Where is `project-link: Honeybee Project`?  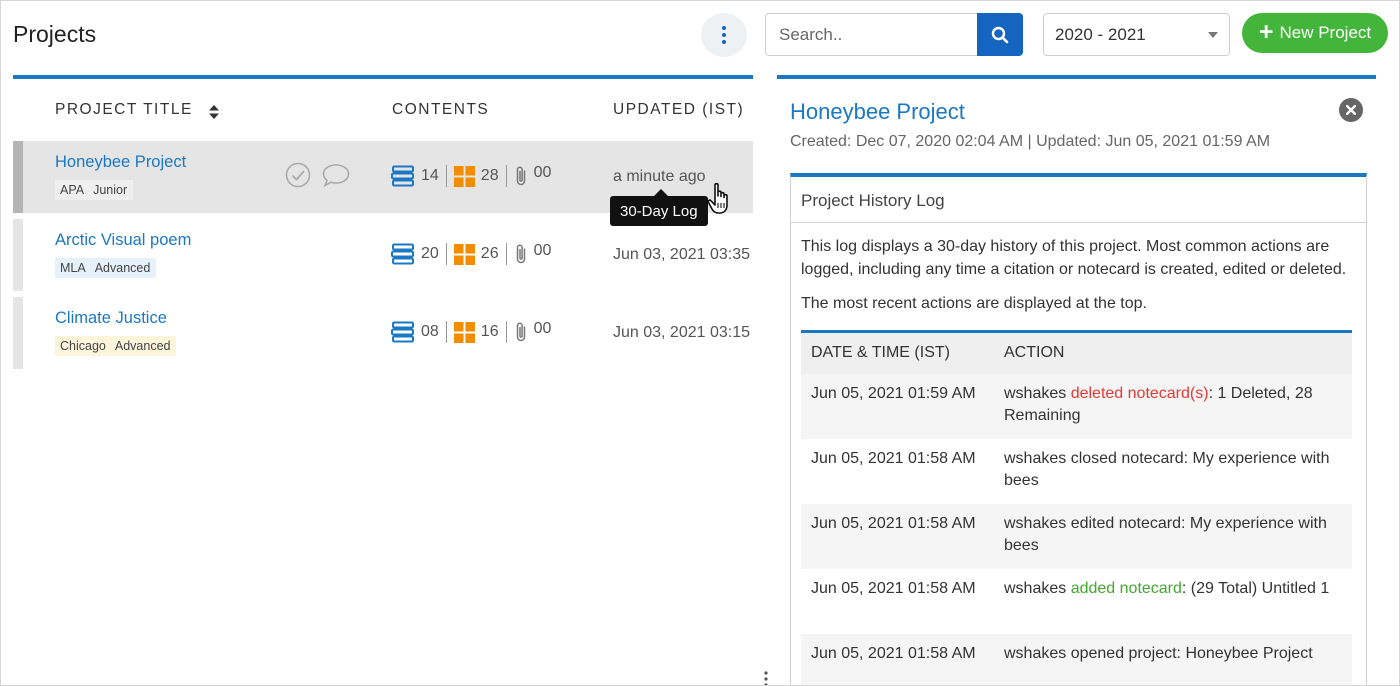
project-link: Honeybee Project is located at coordinates (120, 162).